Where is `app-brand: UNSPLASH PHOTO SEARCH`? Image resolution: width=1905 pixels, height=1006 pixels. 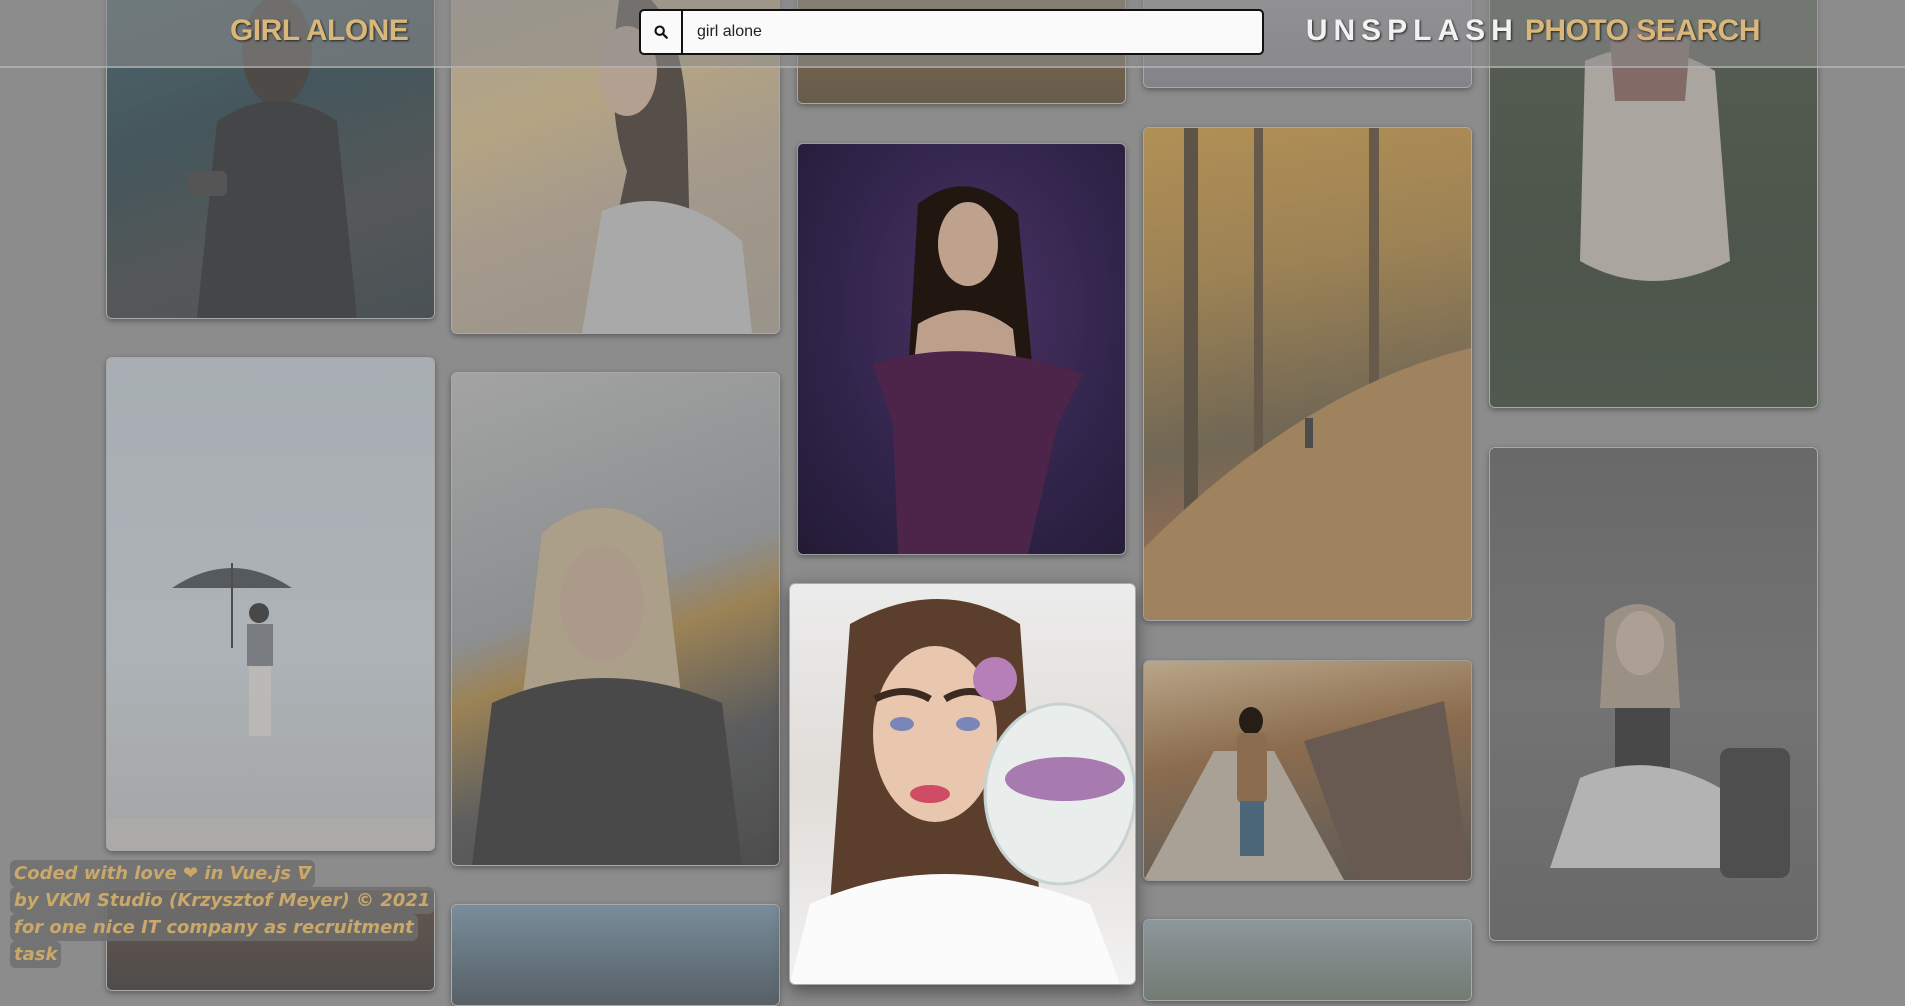
app-brand: UNSPLASH PHOTO SEARCH is located at coordinates (1533, 31).